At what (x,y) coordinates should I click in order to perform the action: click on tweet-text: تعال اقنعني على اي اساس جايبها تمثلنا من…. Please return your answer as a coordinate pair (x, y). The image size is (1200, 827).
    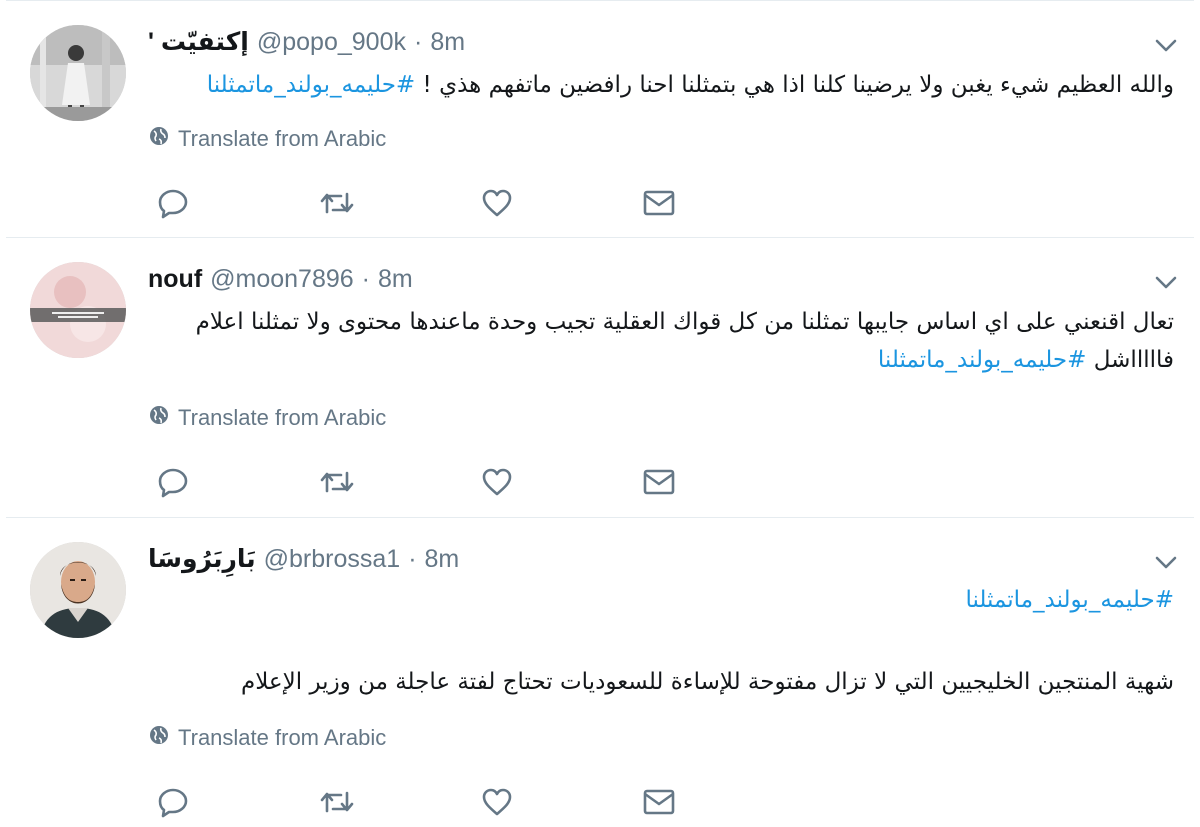
    Looking at the image, I should click on (685, 322).